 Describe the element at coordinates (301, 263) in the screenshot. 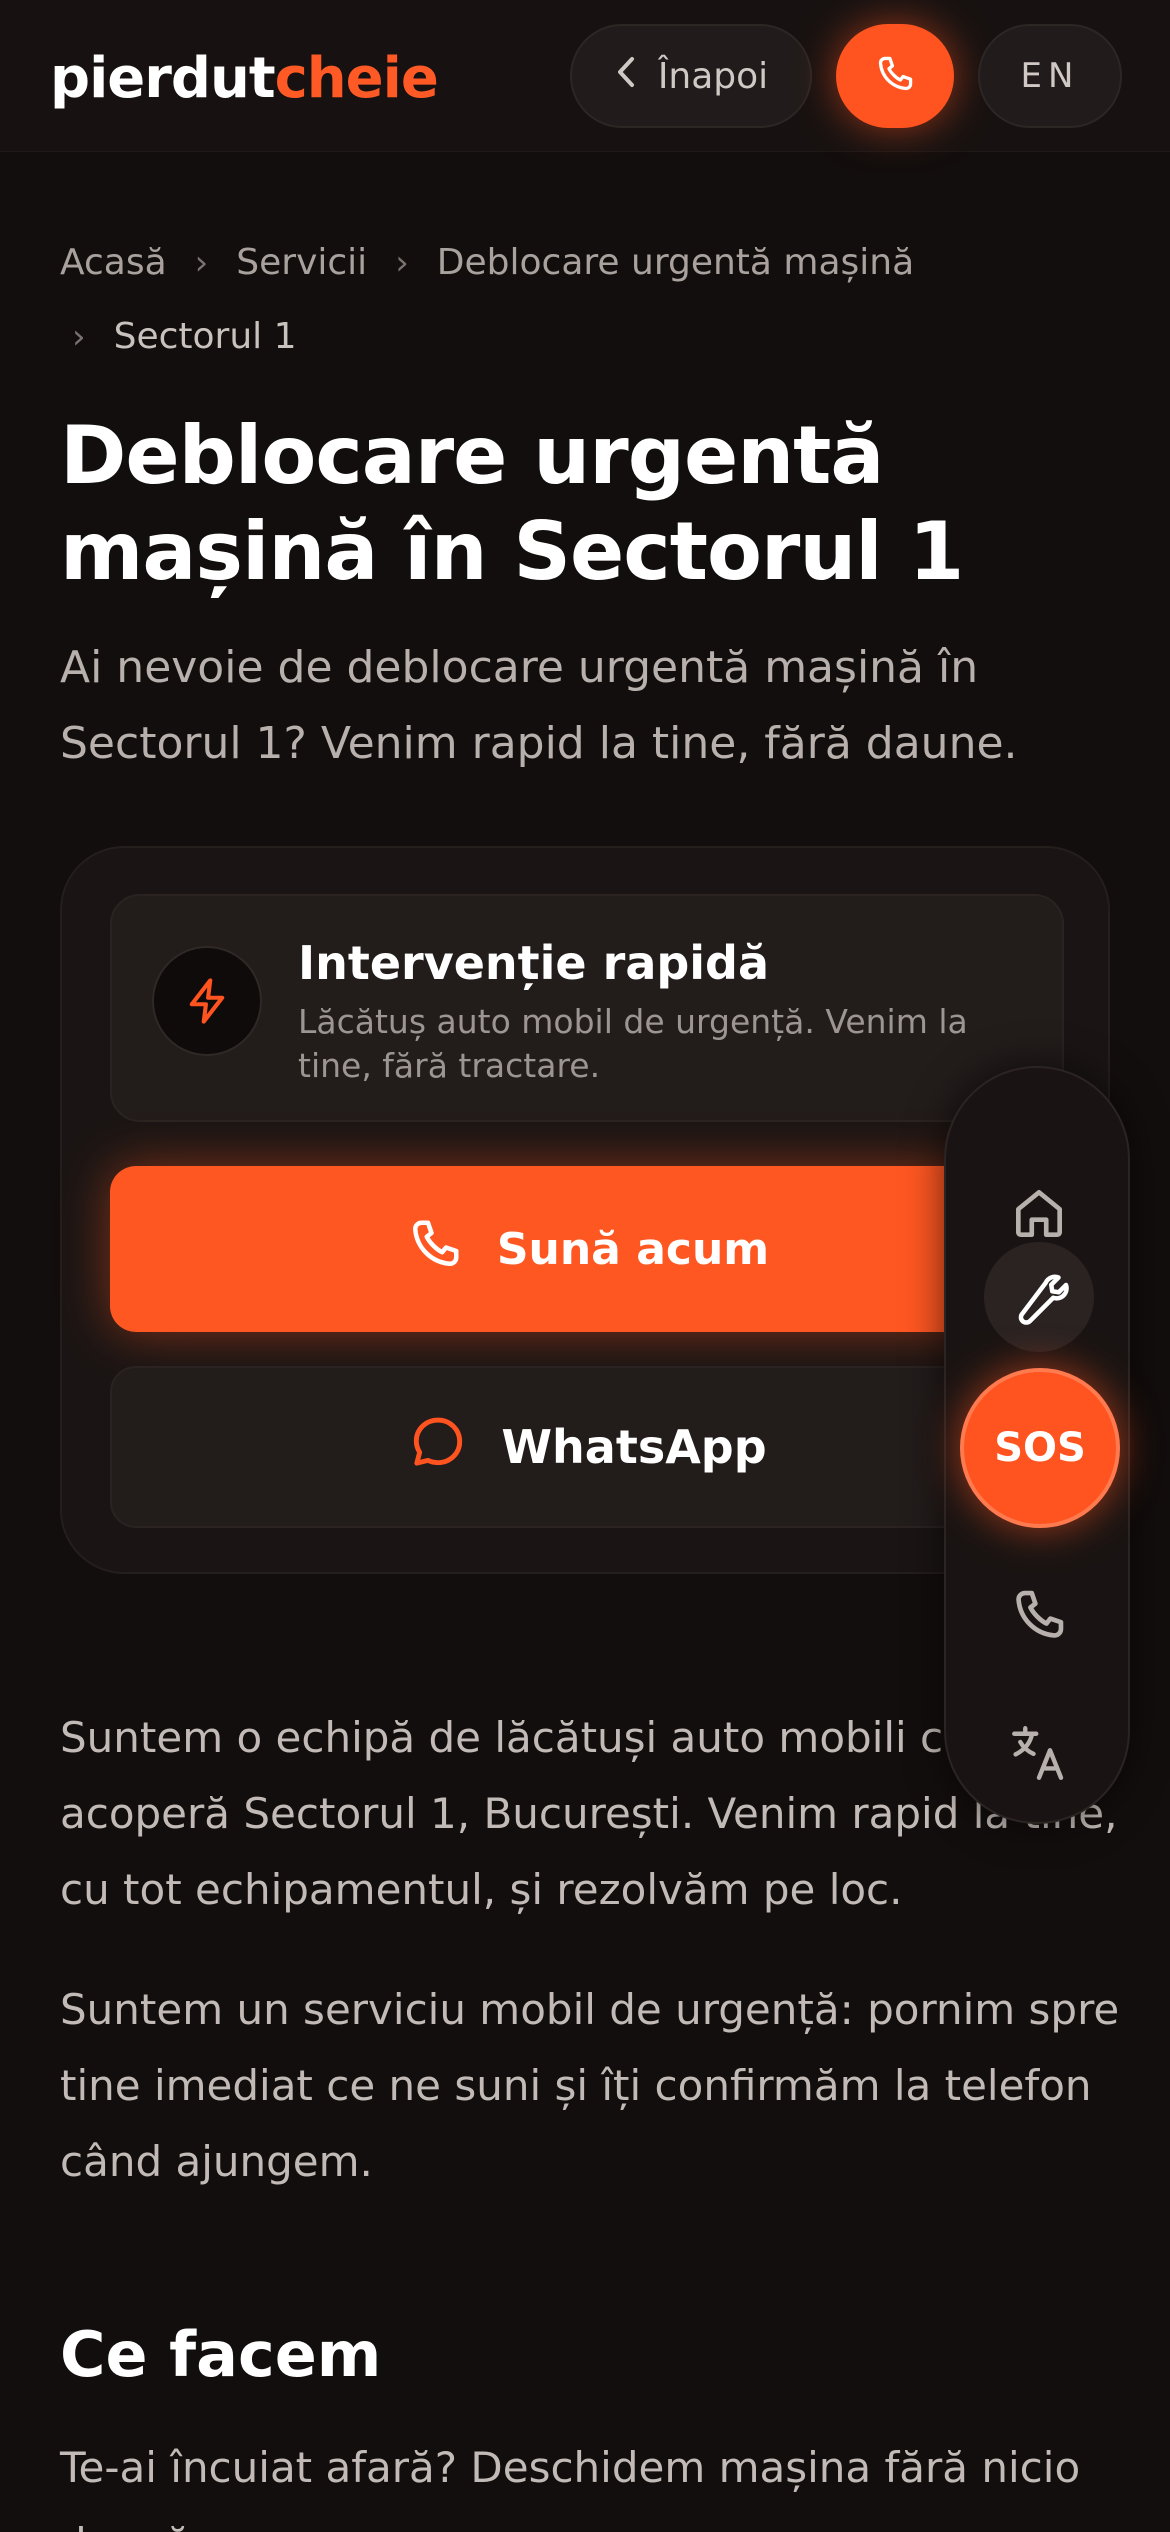

I see `breadcrumb-services: Servicii` at that location.